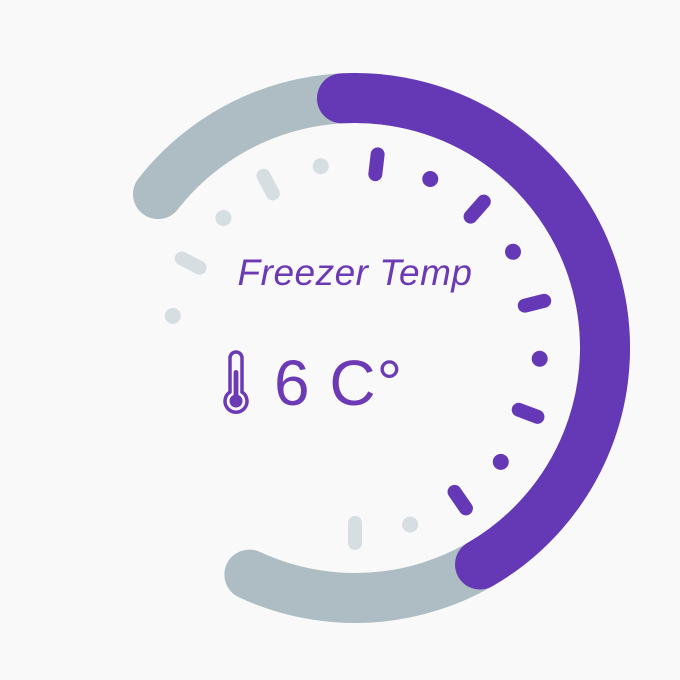 The height and width of the screenshot is (680, 680). I want to click on temperature-value: 6 C°, so click(339, 383).